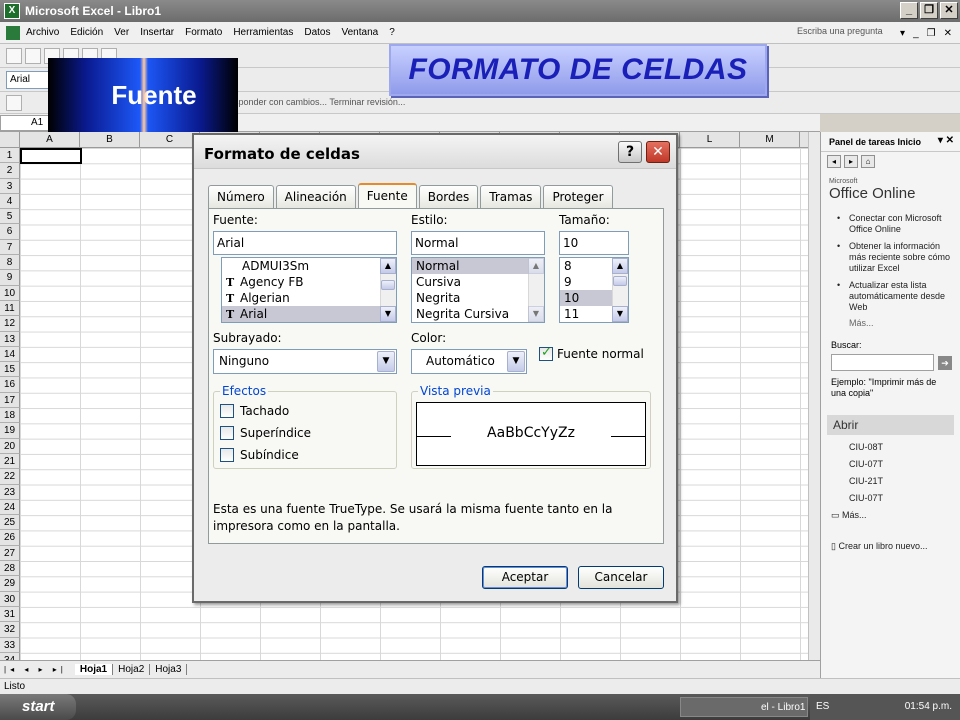 The height and width of the screenshot is (720, 960). I want to click on style-input: Normal, so click(478, 243).